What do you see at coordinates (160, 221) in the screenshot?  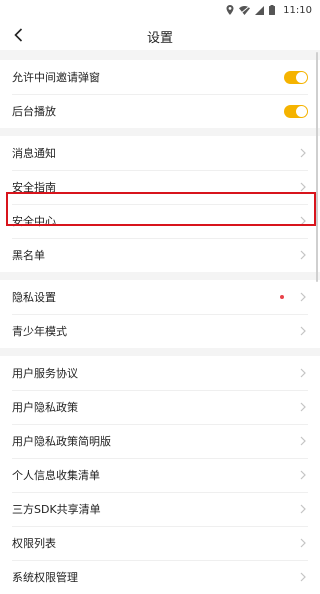 I see `menu-item-security-center: 安全中心` at bounding box center [160, 221].